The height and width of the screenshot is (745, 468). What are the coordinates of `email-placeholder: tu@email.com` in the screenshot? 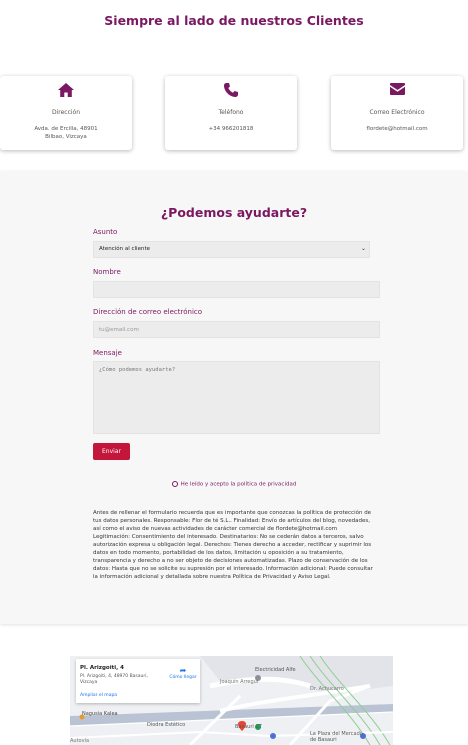 It's located at (119, 330).